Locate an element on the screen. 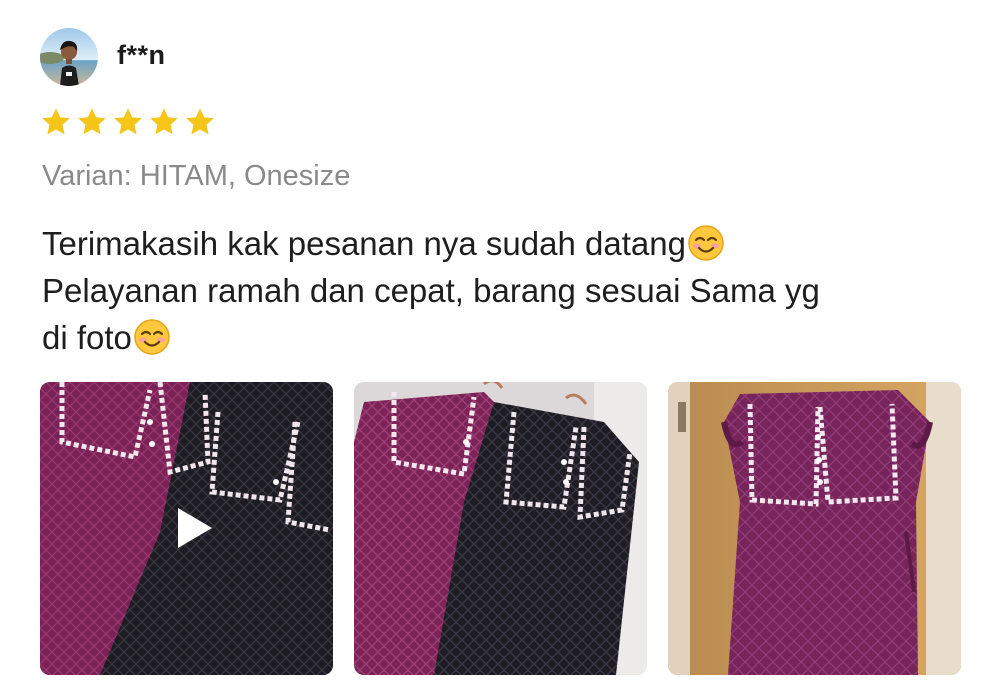  variant-label: Varian: HITAM, Onesize is located at coordinates (196, 176).